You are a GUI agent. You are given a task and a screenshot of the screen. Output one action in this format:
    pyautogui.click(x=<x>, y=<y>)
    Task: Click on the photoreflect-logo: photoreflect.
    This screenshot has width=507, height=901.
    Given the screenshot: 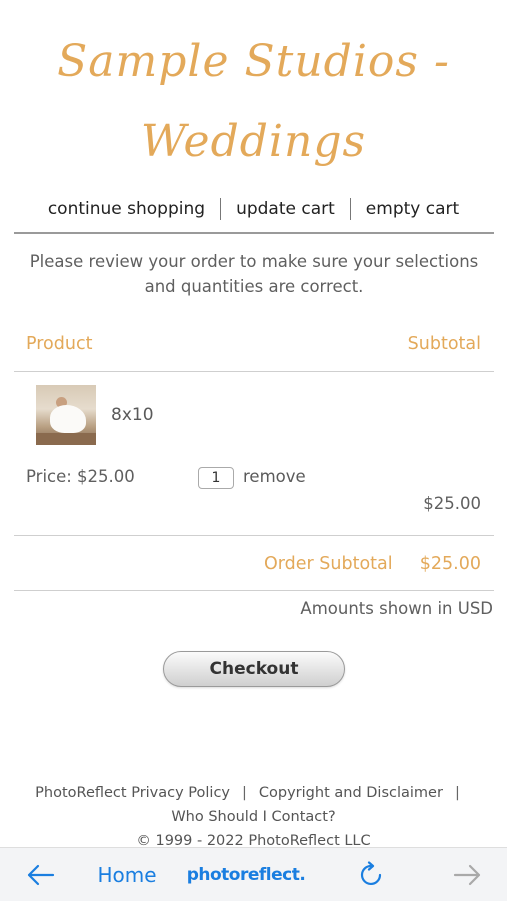 What is the action you would take?
    pyautogui.click(x=246, y=874)
    